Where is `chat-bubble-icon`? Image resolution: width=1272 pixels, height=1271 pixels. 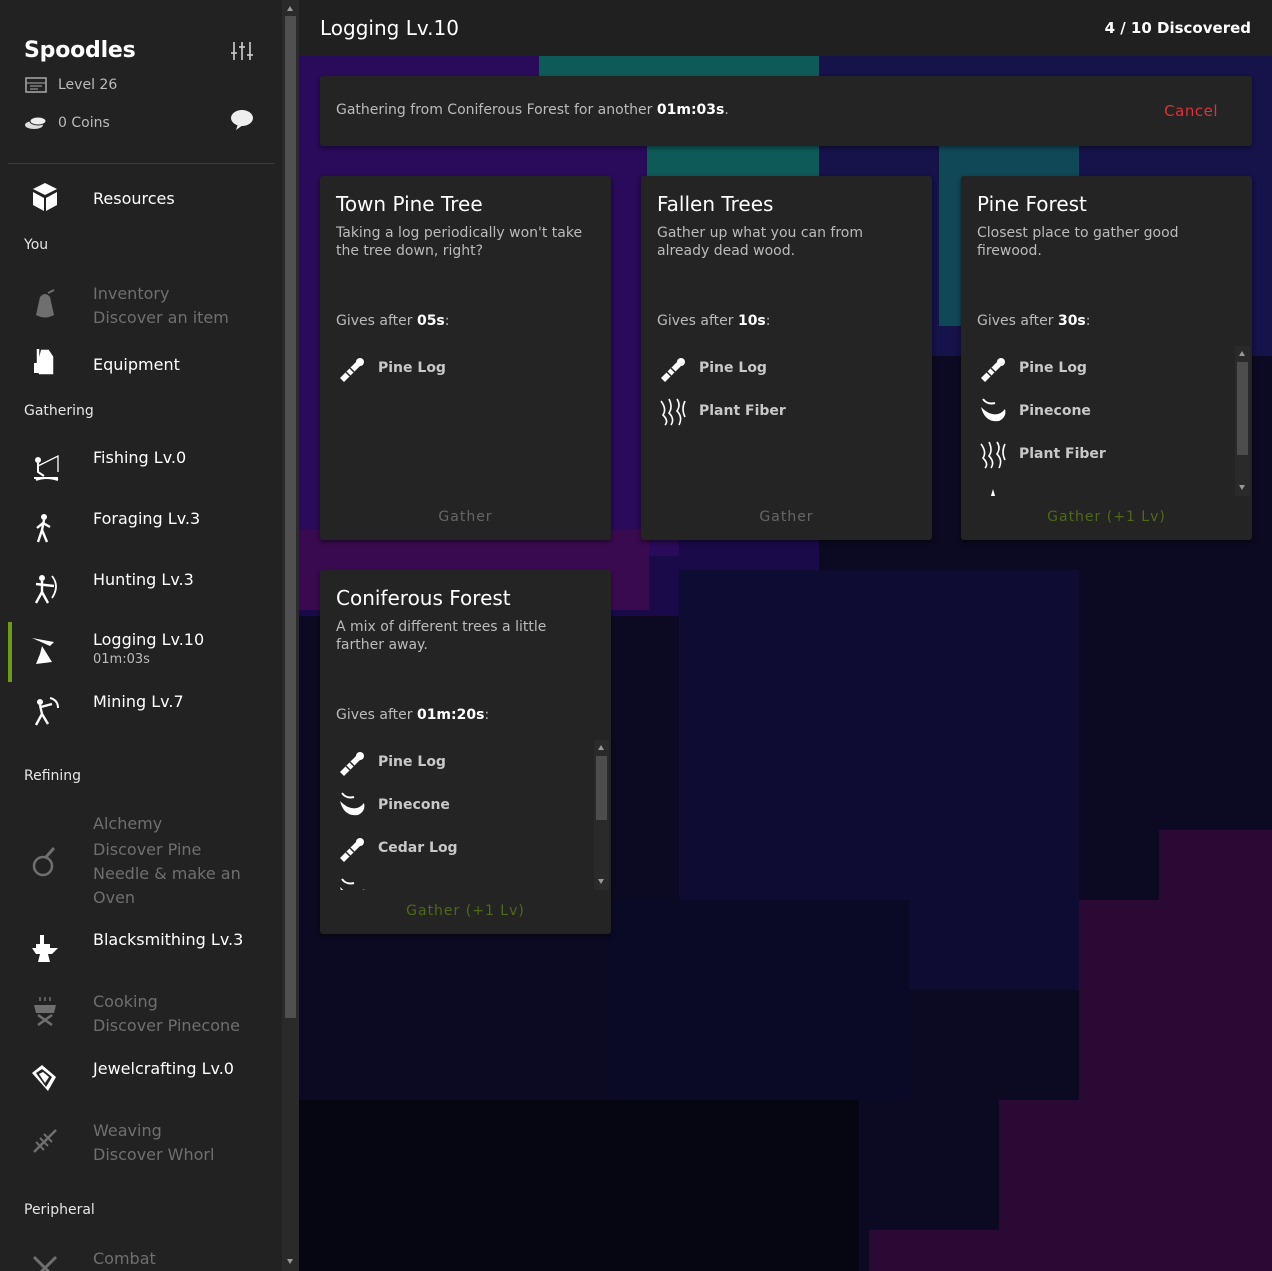
chat-bubble-icon is located at coordinates (242, 120).